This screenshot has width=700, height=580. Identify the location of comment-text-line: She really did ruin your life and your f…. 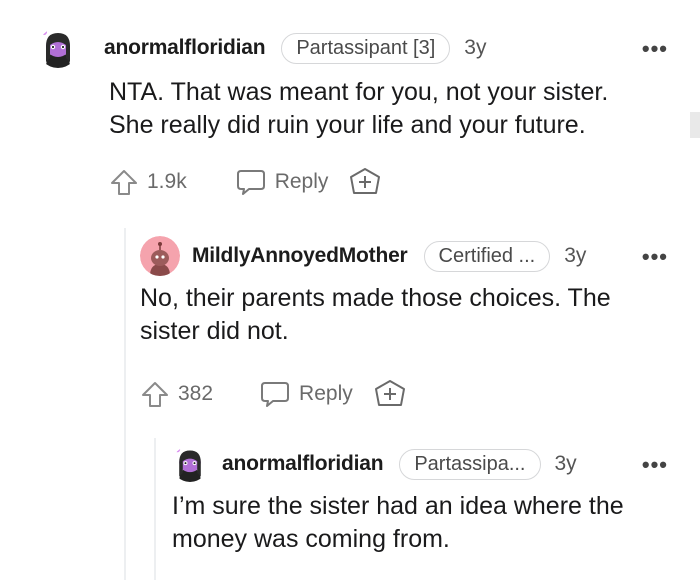
(347, 125).